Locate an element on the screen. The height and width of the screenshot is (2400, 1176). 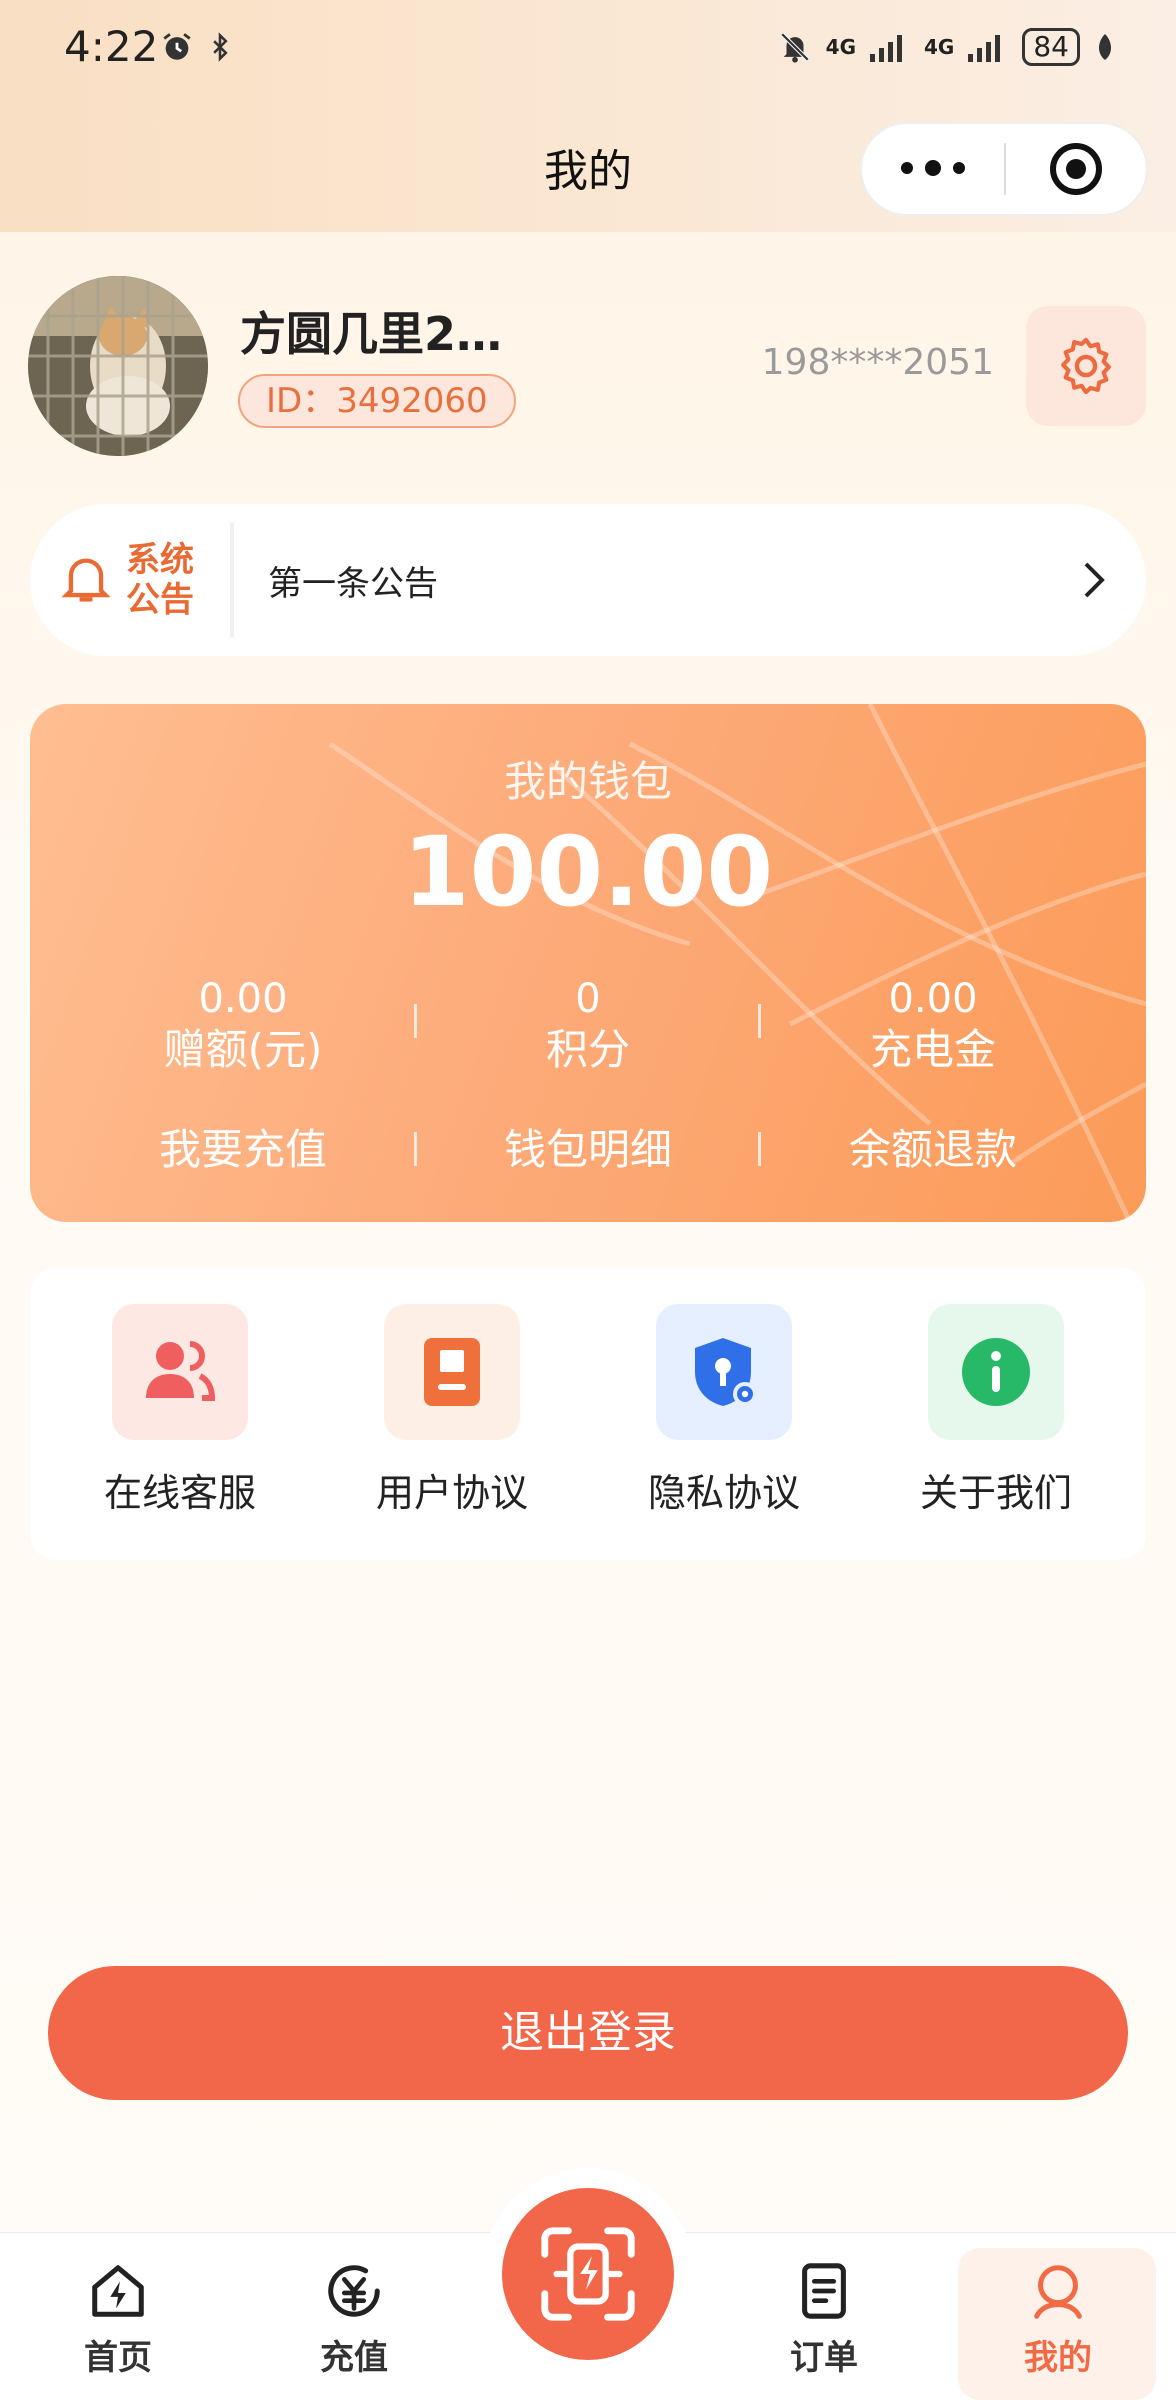
user-icon is located at coordinates (1058, 2292).